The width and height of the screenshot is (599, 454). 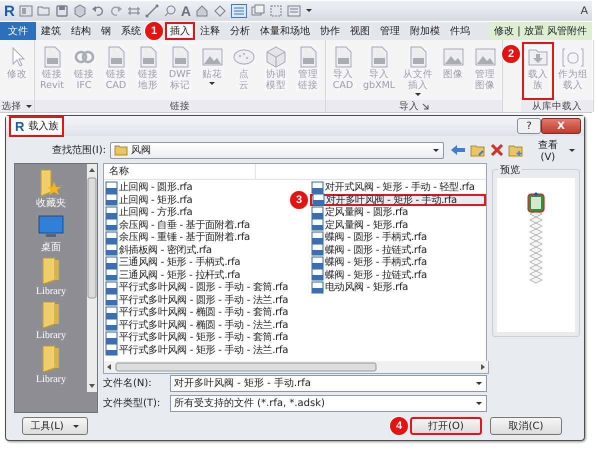 I want to click on ribbon-tab: 分析, so click(x=240, y=31).